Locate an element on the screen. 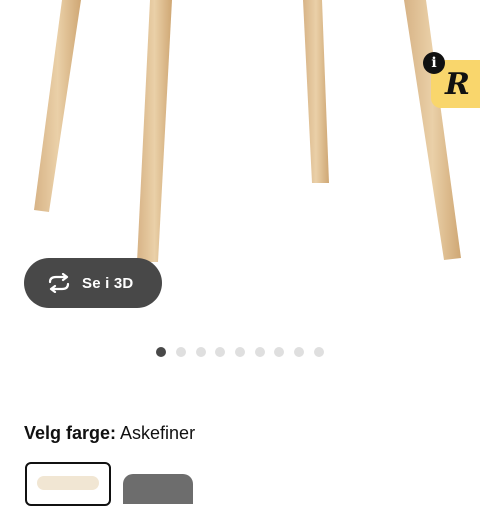 Image resolution: width=480 pixels, height=506 pixels. view-in-3d-label: Se i 3D is located at coordinates (108, 283).